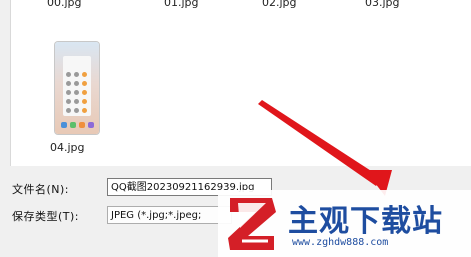 The height and width of the screenshot is (257, 471). What do you see at coordinates (365, 221) in the screenshot?
I see `watermark-title: 主观下载站` at bounding box center [365, 221].